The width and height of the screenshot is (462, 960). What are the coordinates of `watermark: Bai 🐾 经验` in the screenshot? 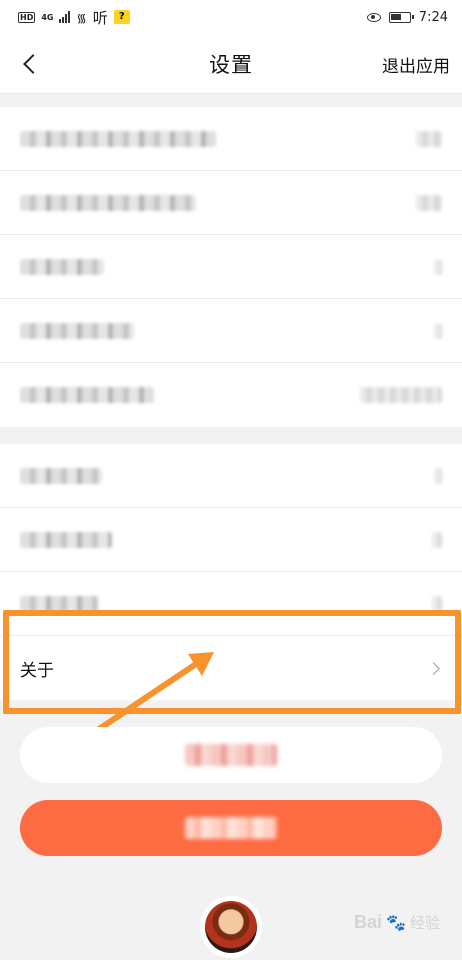 It's located at (397, 922).